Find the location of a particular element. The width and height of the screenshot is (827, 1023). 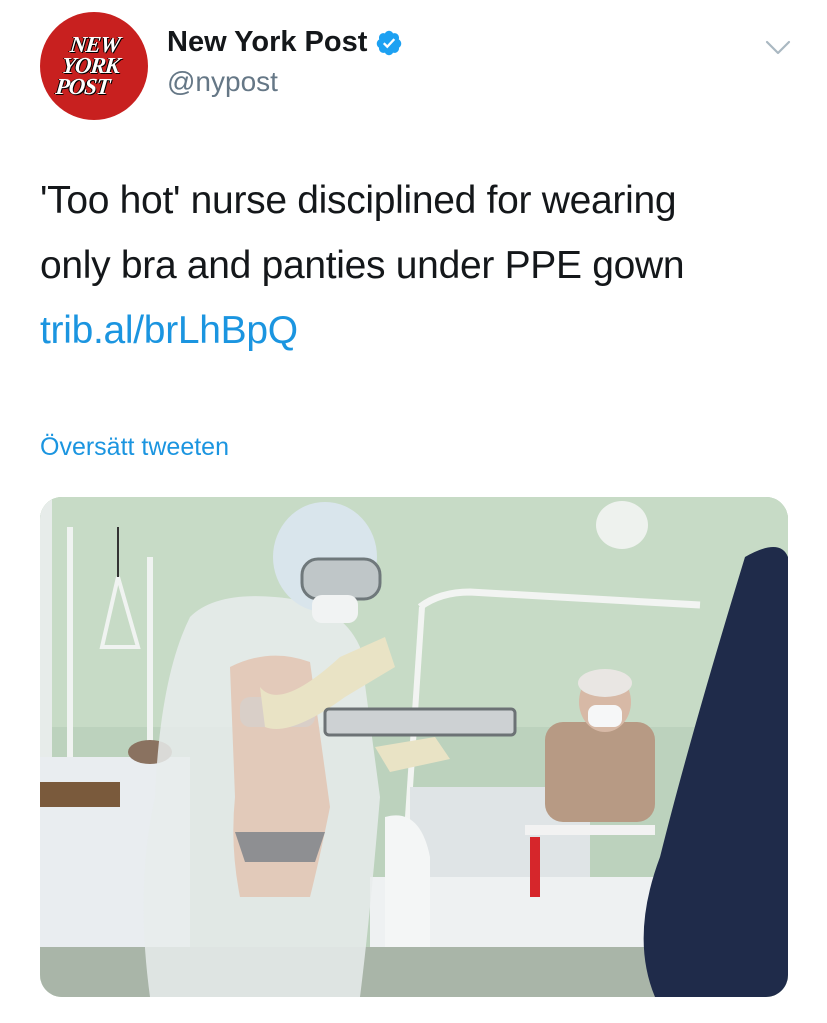

account-name: New York Post is located at coordinates (267, 42).